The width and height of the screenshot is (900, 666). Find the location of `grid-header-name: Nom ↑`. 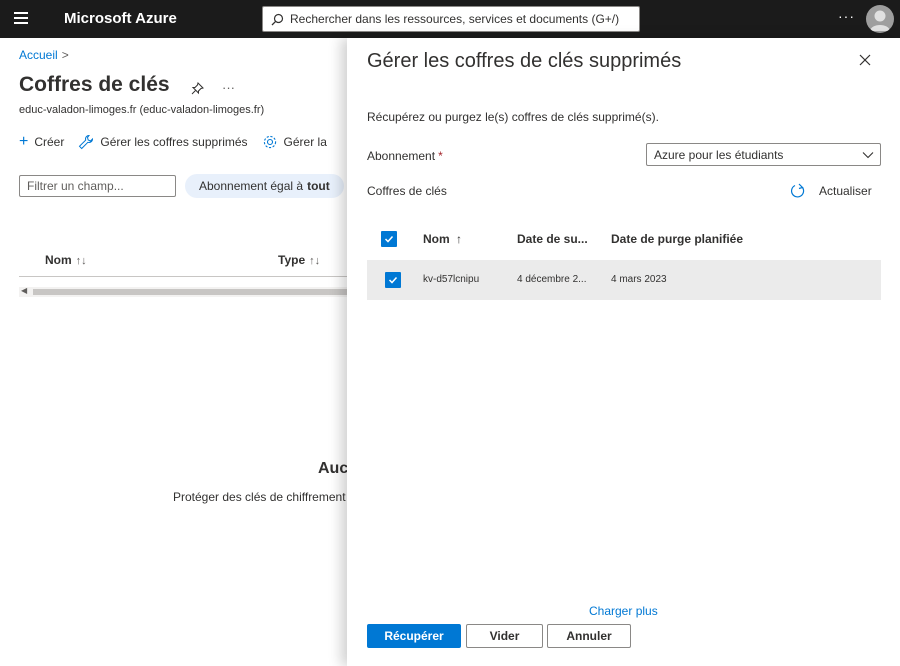

grid-header-name: Nom ↑ is located at coordinates (442, 239).